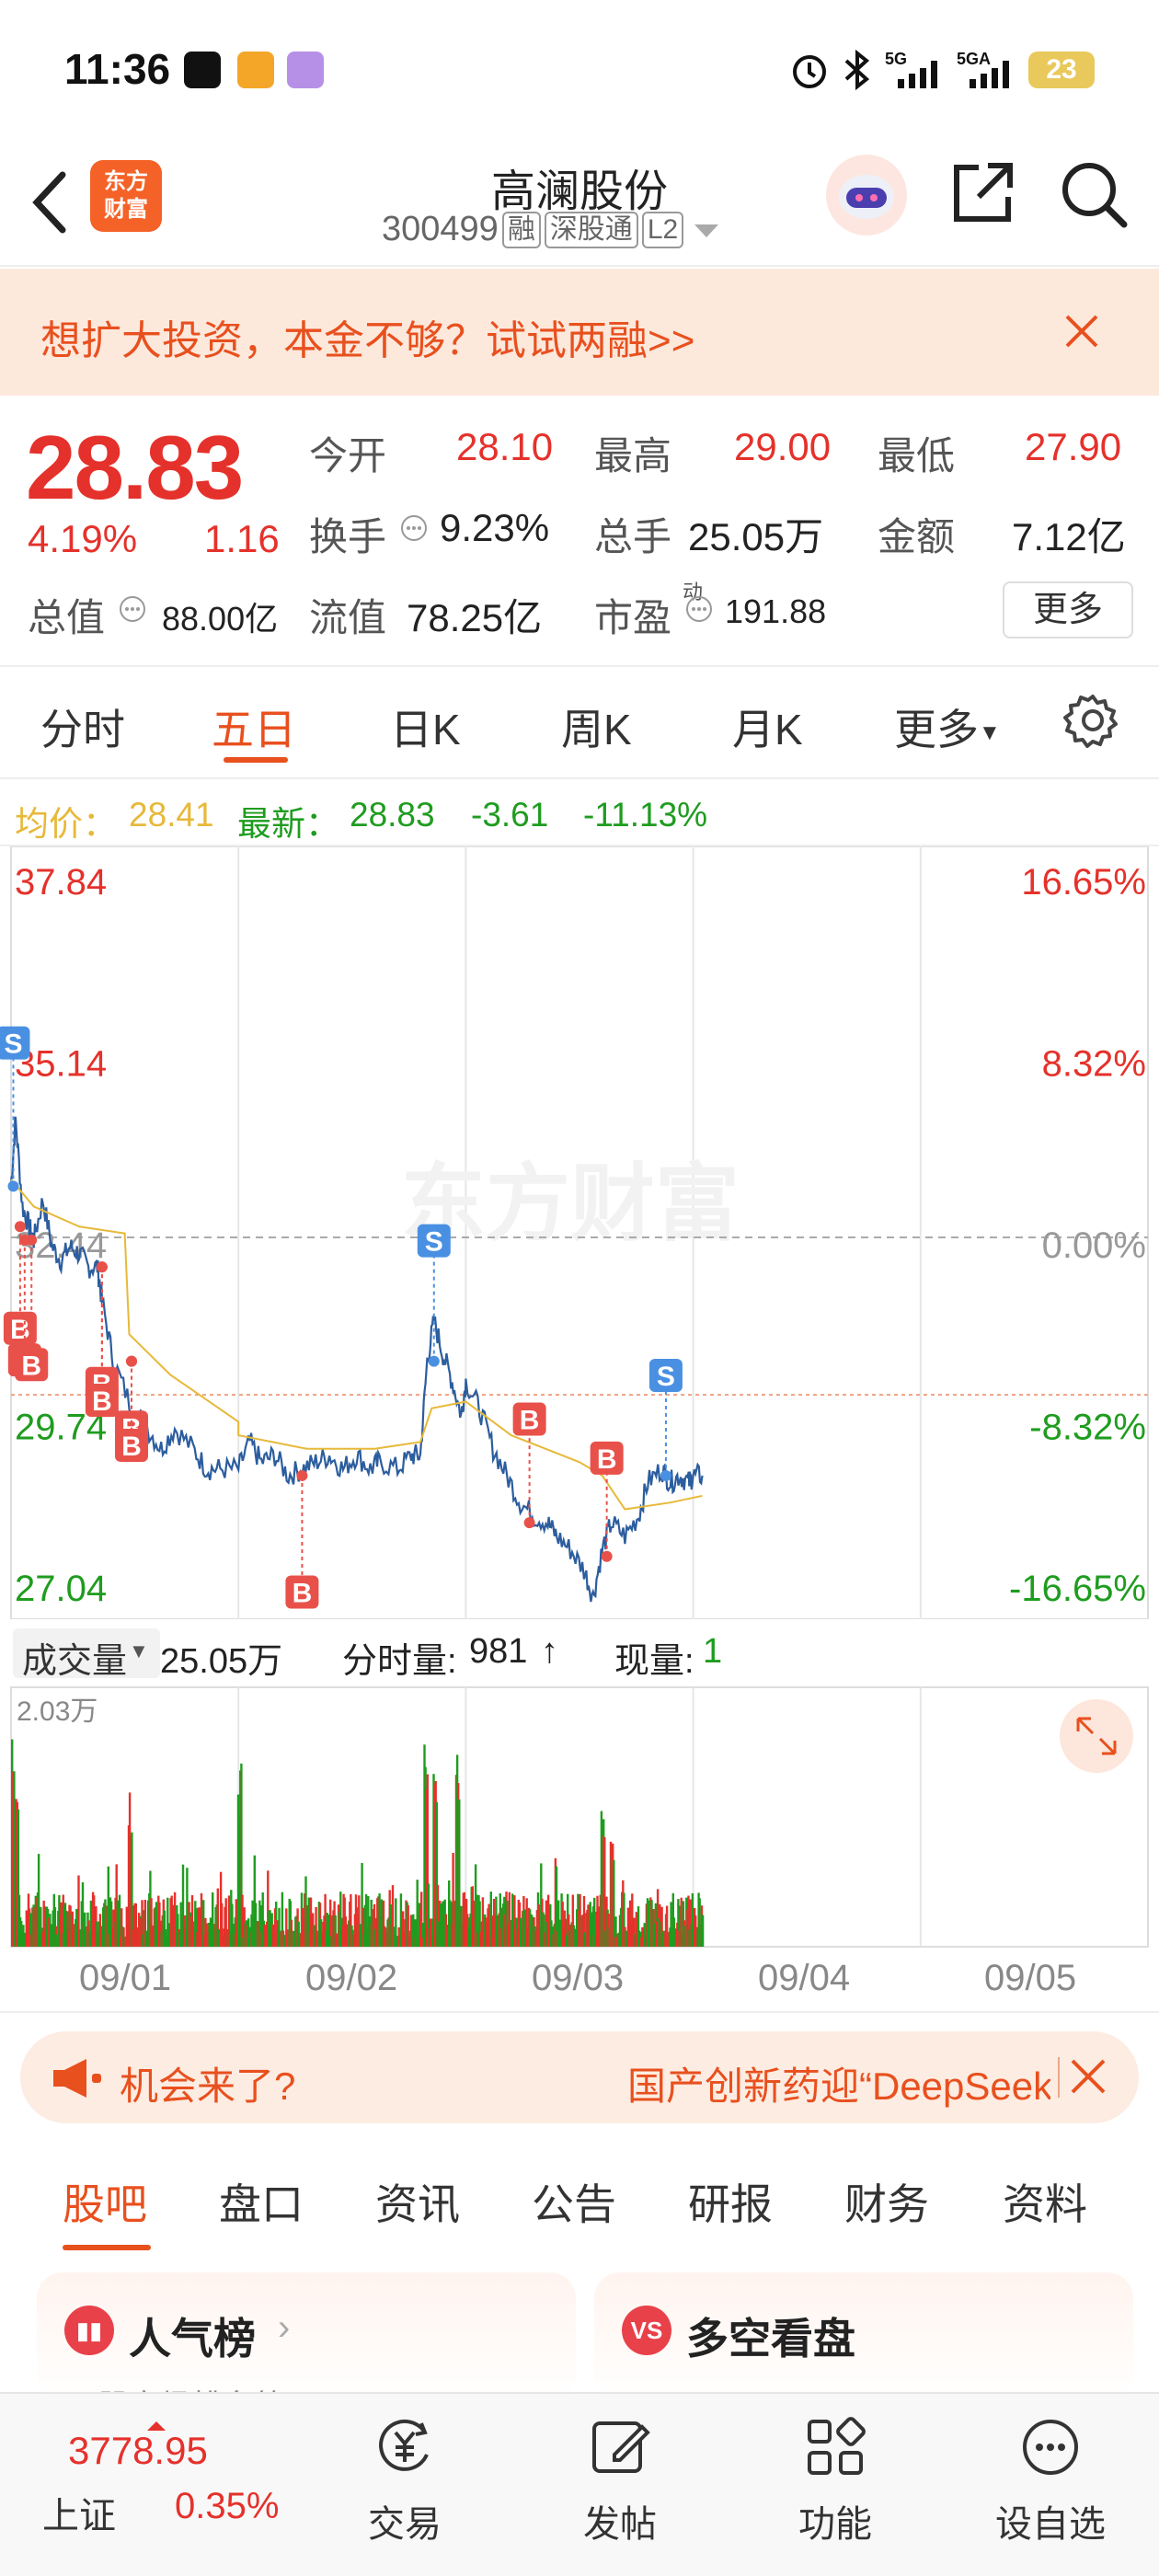  Describe the element at coordinates (1092, 720) in the screenshot. I see `settings-gear-icon` at that location.